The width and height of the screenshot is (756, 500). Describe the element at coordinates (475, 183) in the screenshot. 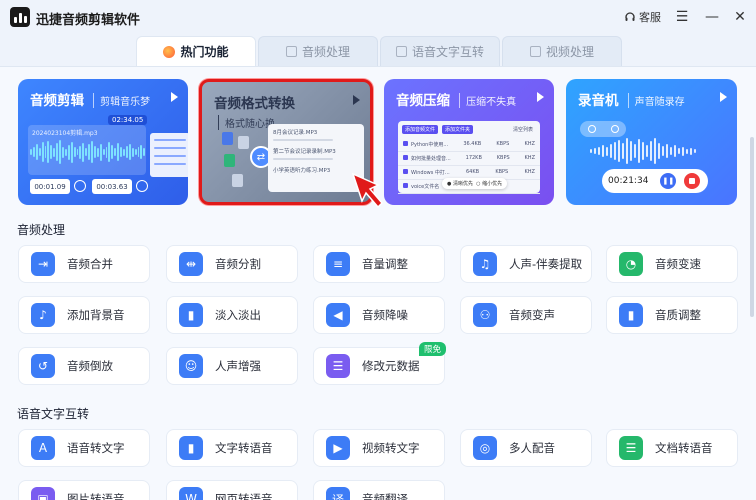

I see `compress-options: ● 清晰优先 ○ 缩小优先` at that location.